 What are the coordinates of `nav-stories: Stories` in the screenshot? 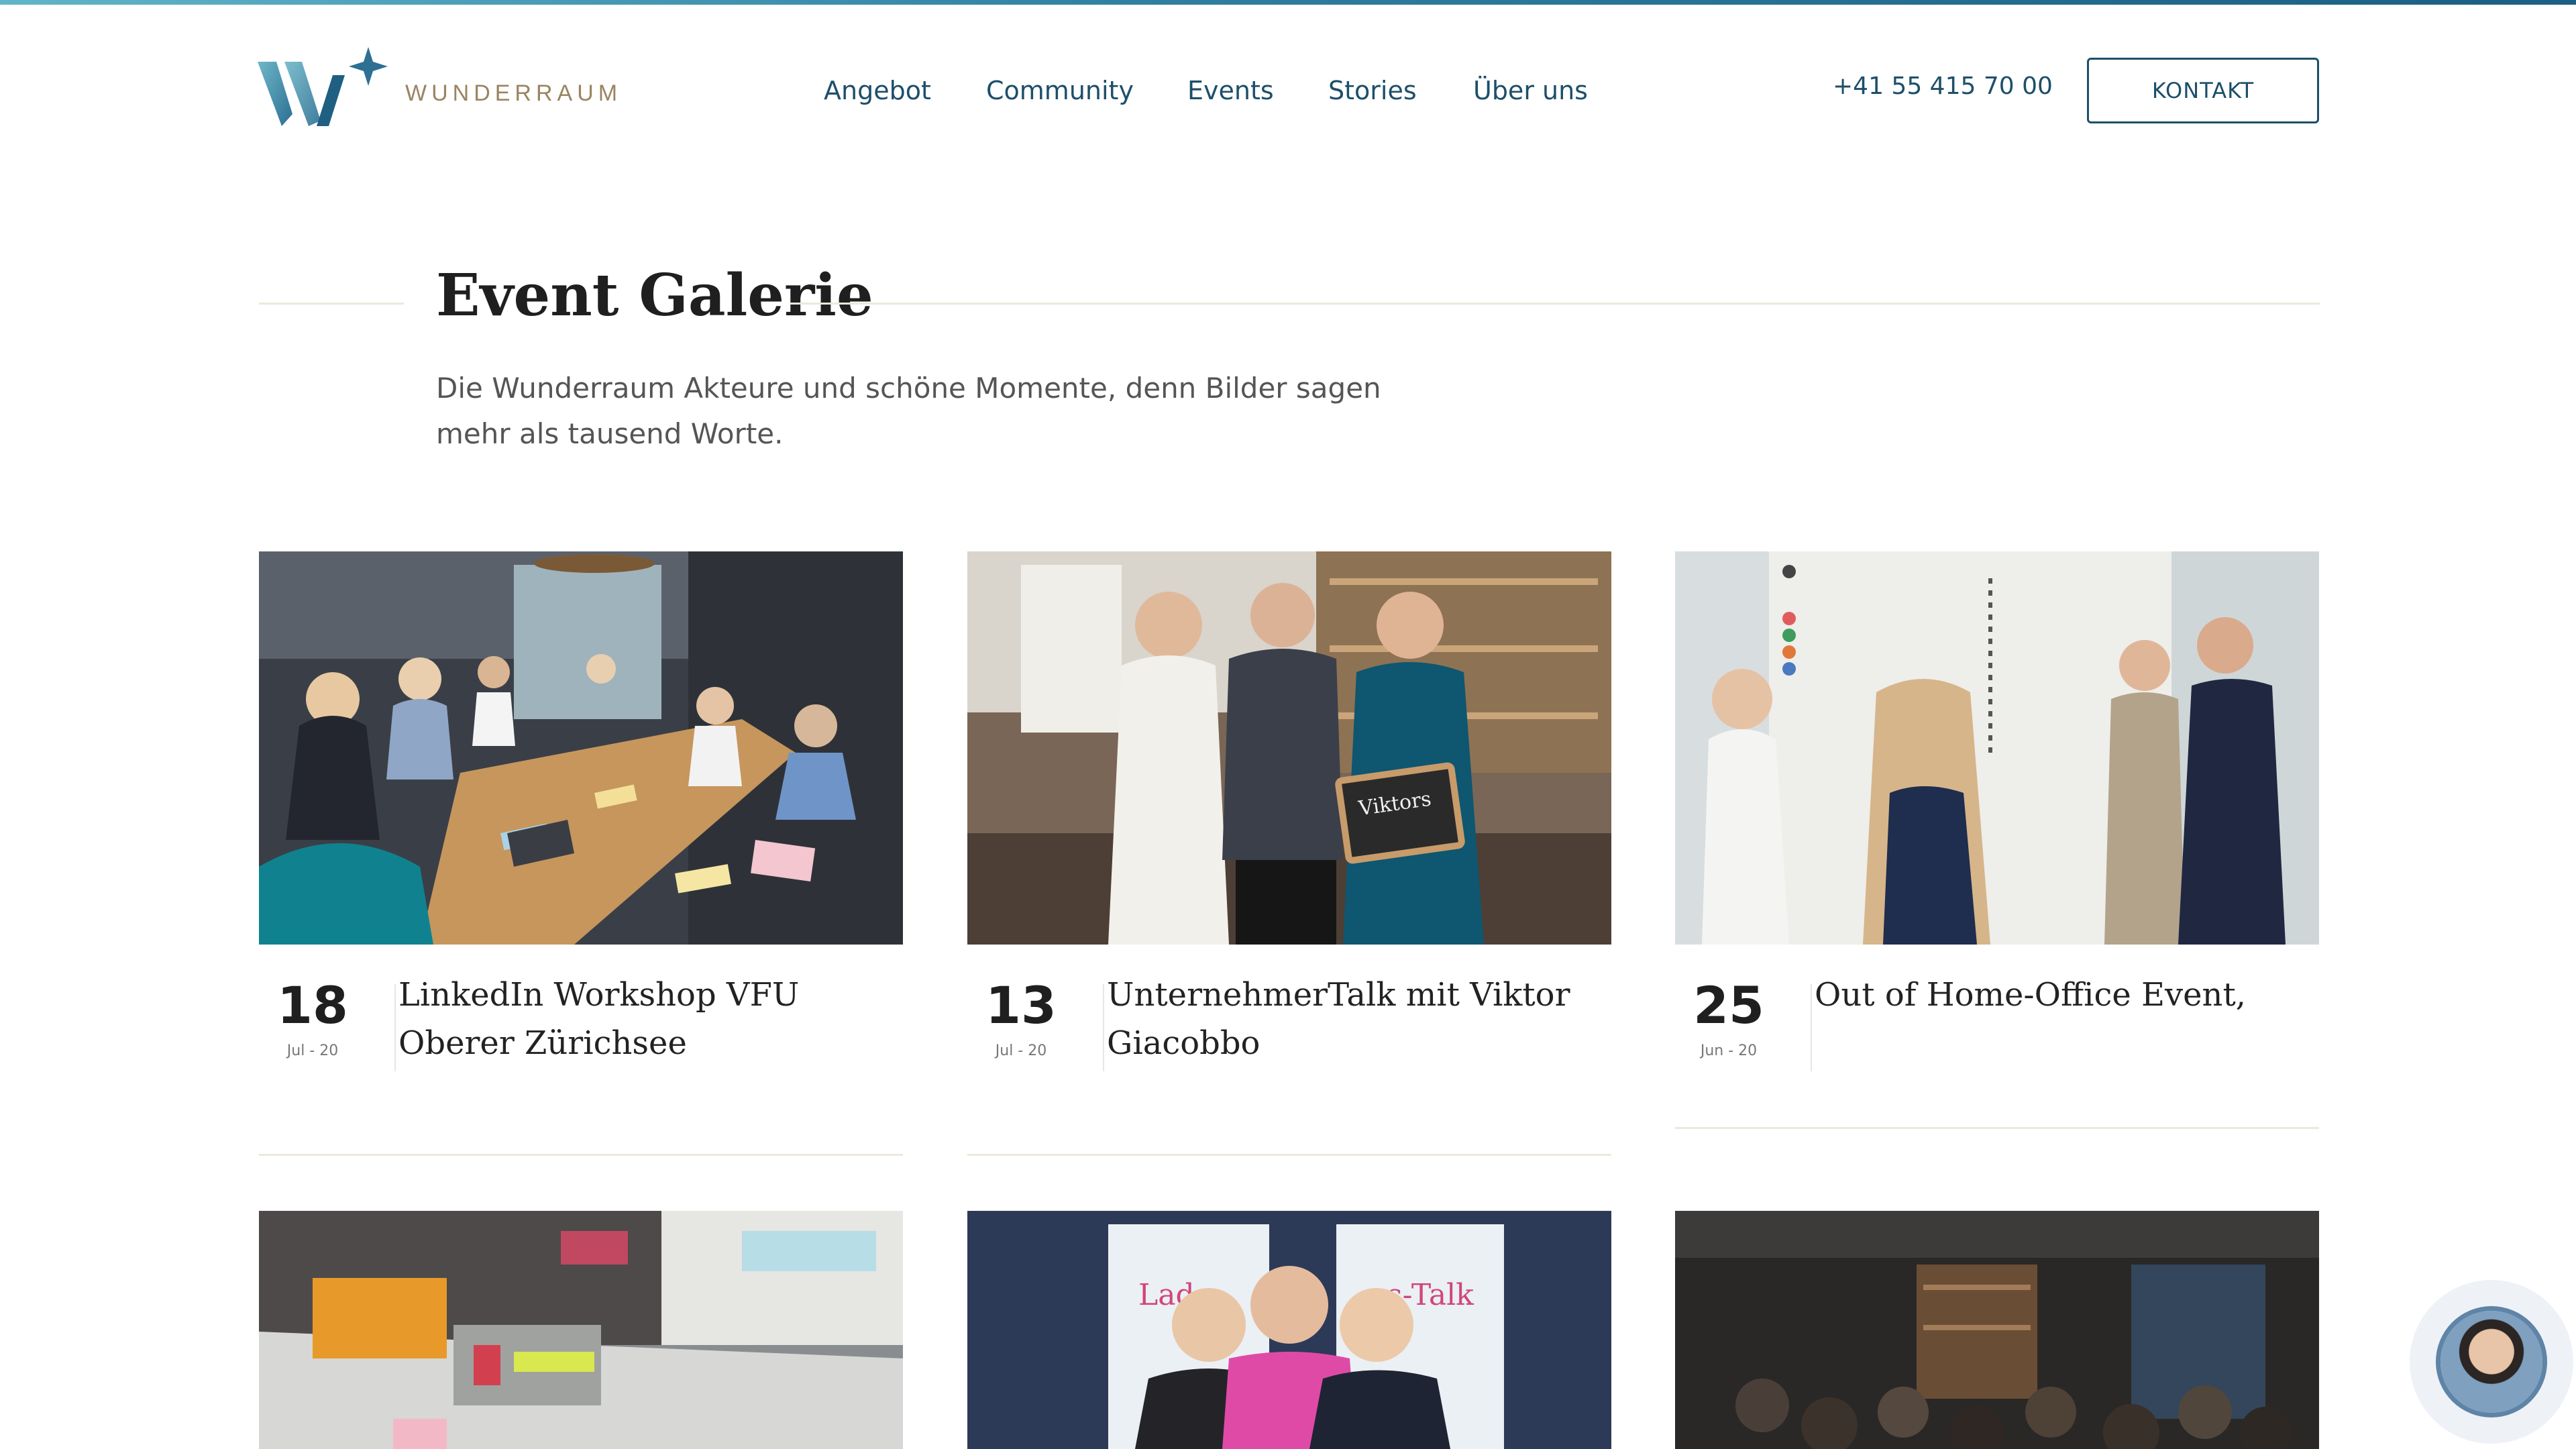 It's located at (1372, 90).